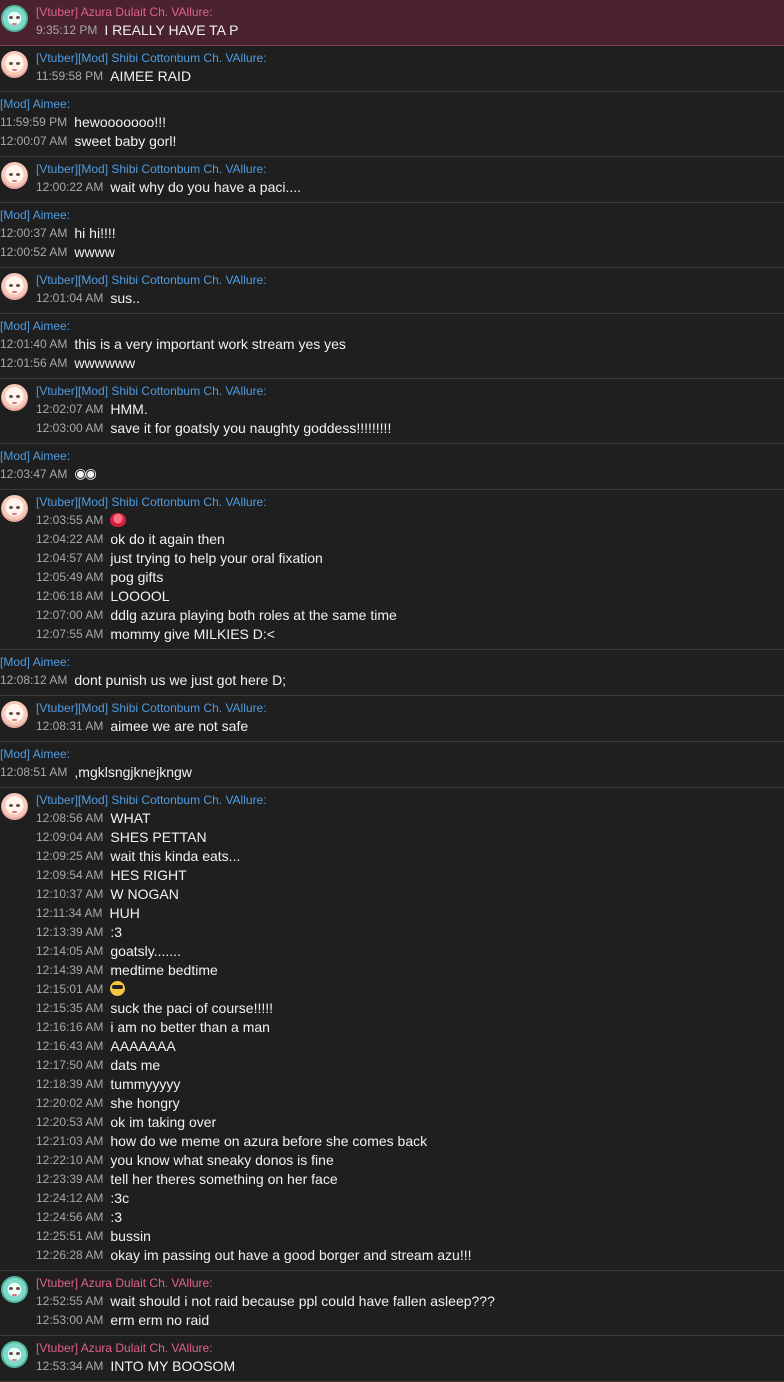  What do you see at coordinates (70, 950) in the screenshot?
I see `message-timestamp: 12:14:05 AM` at bounding box center [70, 950].